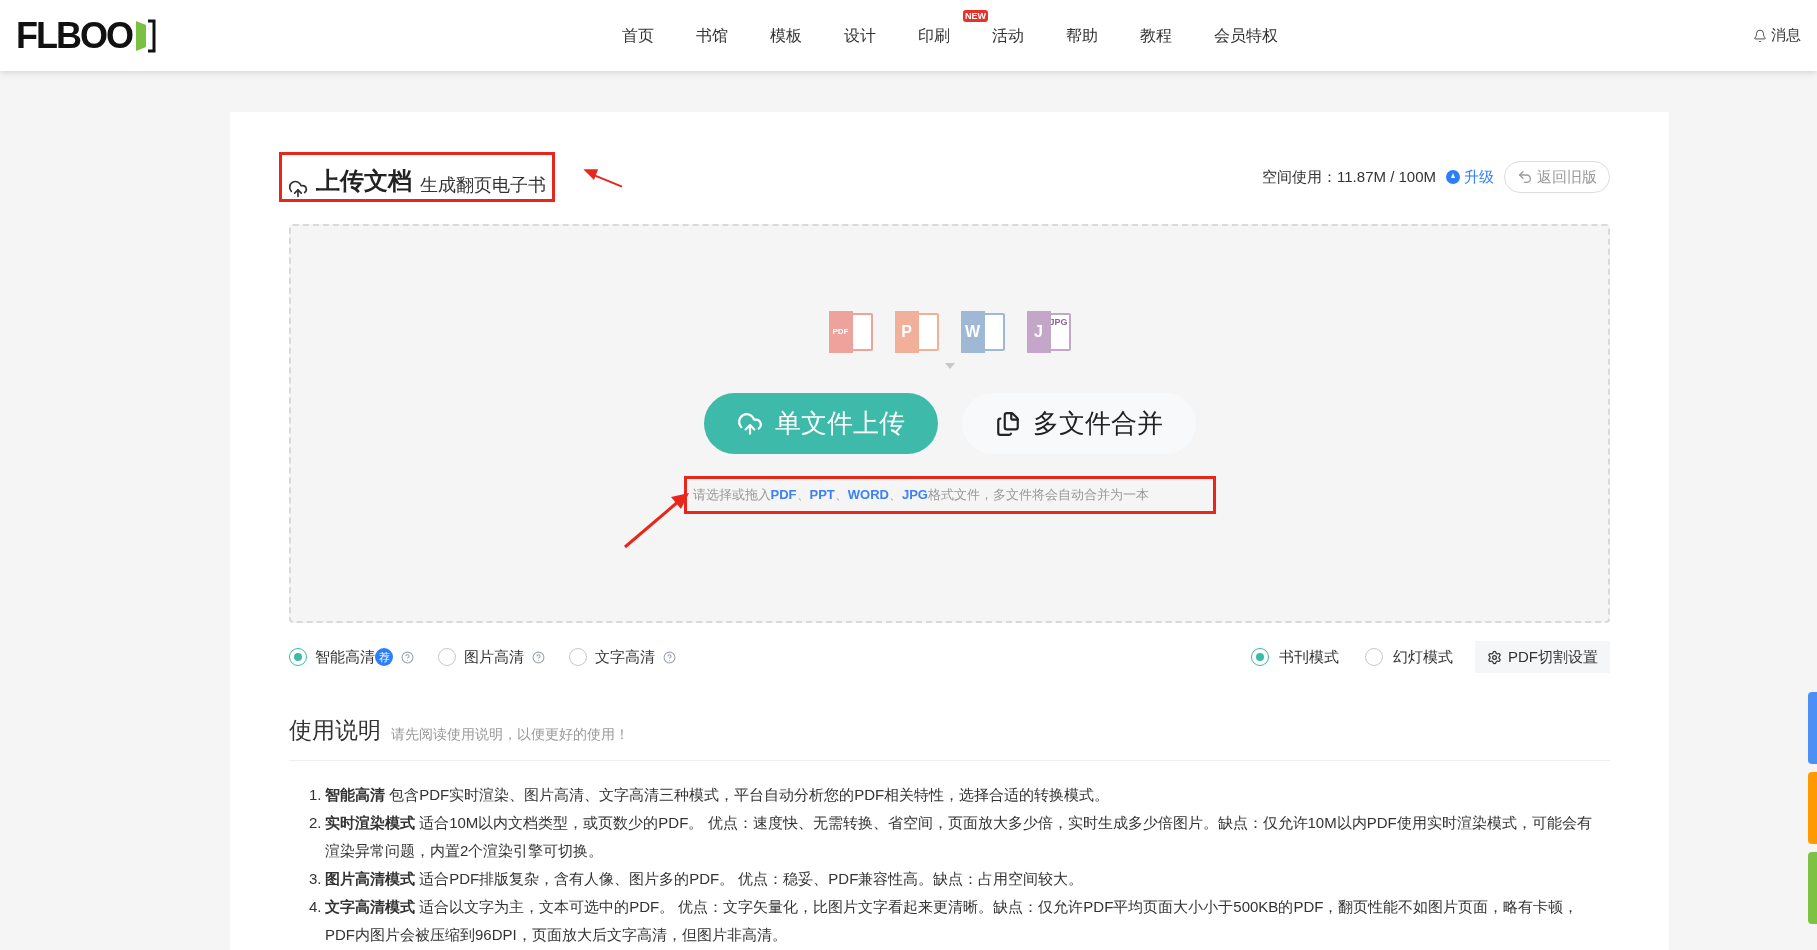  I want to click on pdf-split-settings-button: PDF切割设置, so click(1542, 657).